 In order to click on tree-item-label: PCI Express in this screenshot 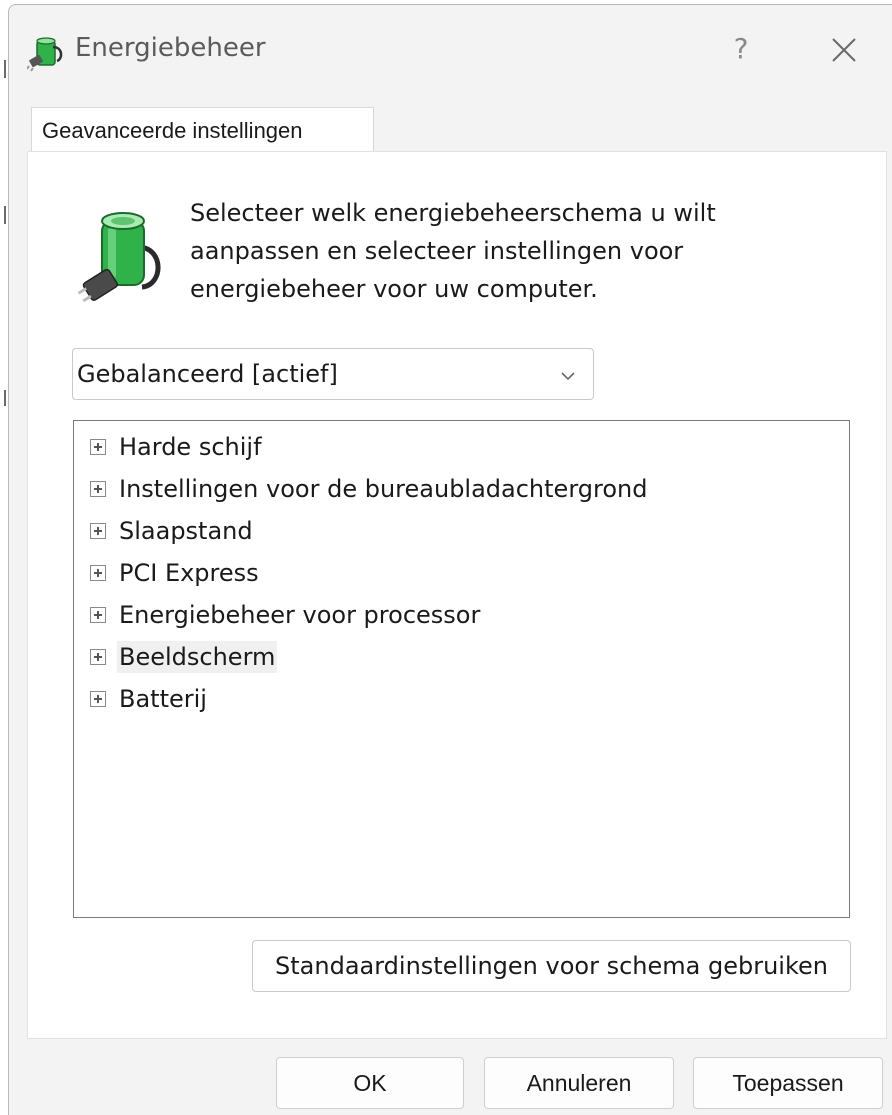, I will do `click(189, 573)`.